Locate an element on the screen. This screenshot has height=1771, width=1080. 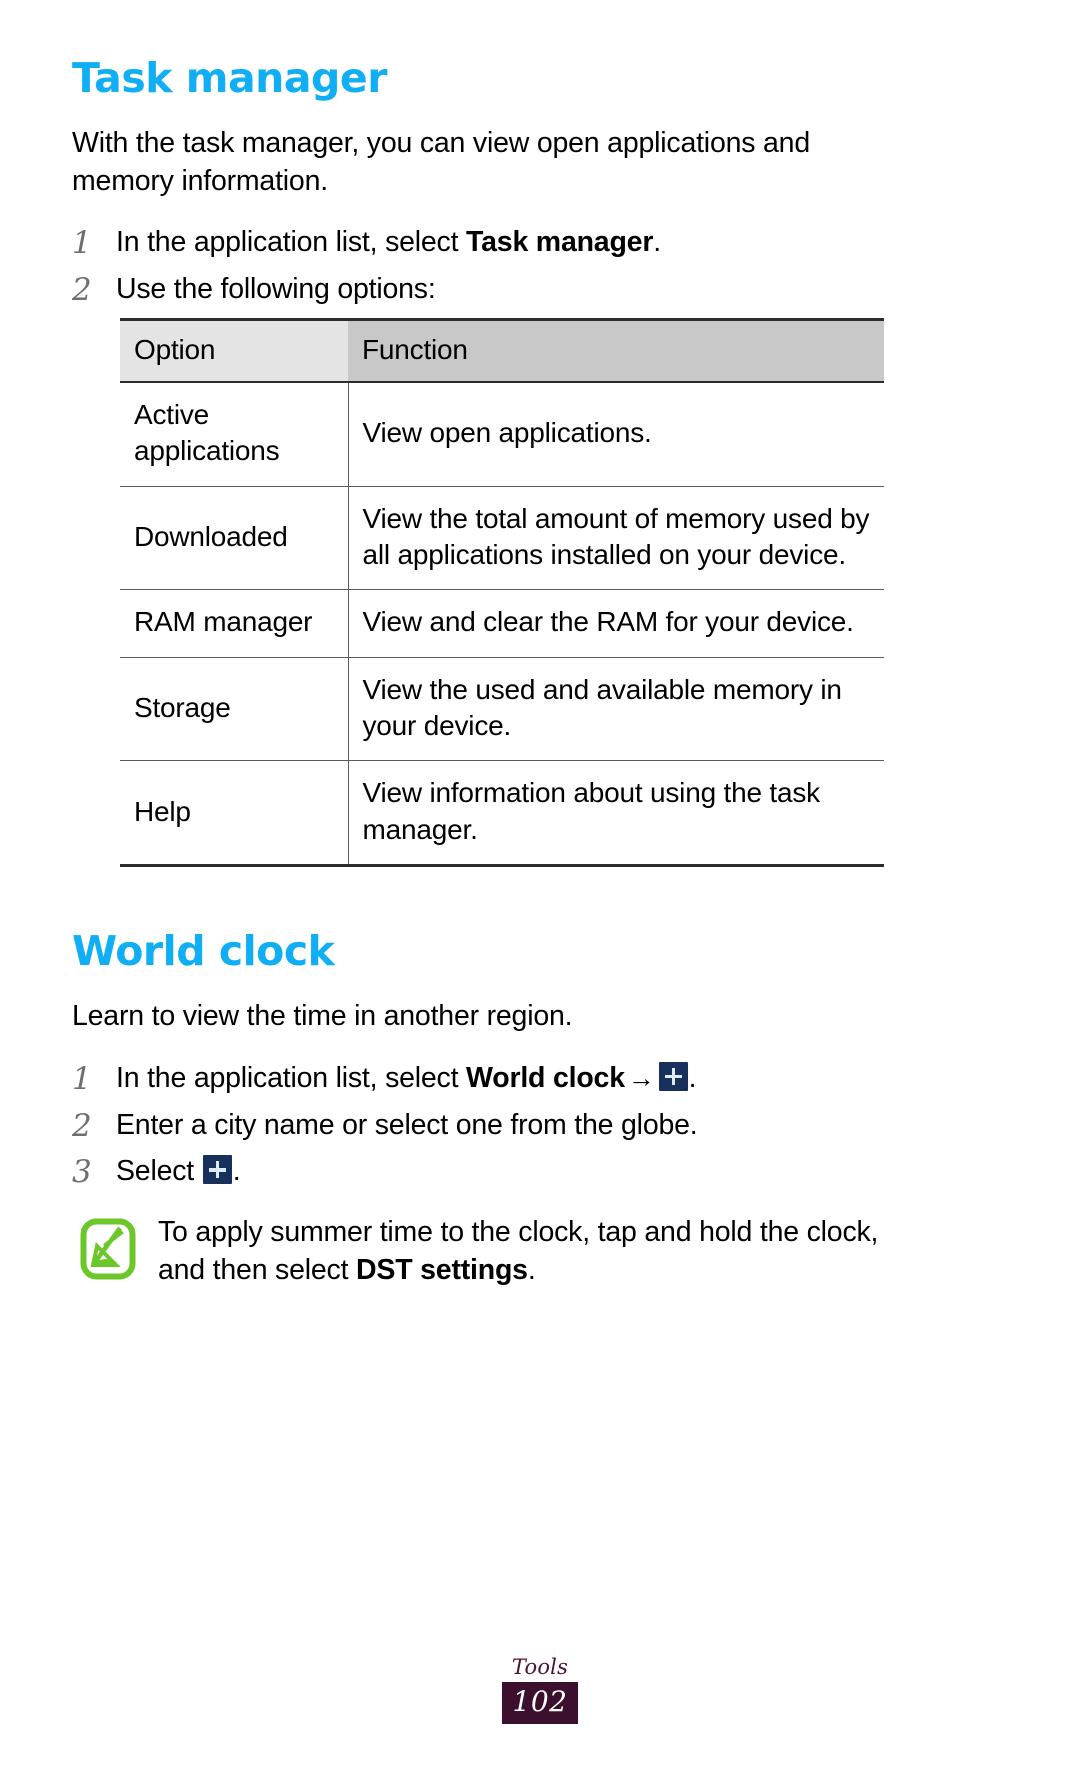
table-head: Option Function is located at coordinates (502, 350).